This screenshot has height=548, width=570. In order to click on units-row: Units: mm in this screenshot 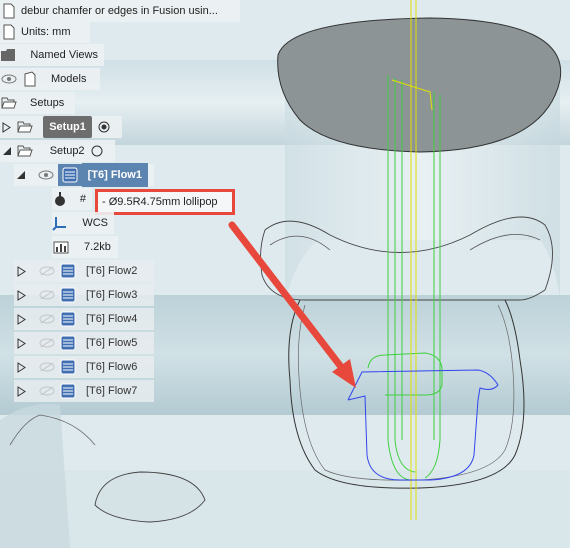, I will do `click(45, 32)`.